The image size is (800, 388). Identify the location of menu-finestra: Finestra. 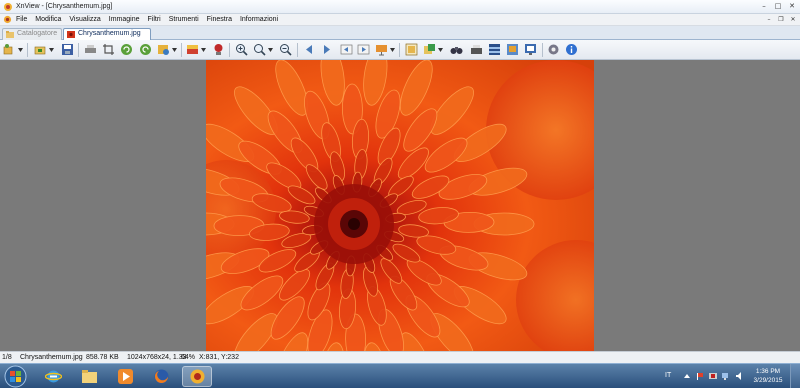
(219, 19).